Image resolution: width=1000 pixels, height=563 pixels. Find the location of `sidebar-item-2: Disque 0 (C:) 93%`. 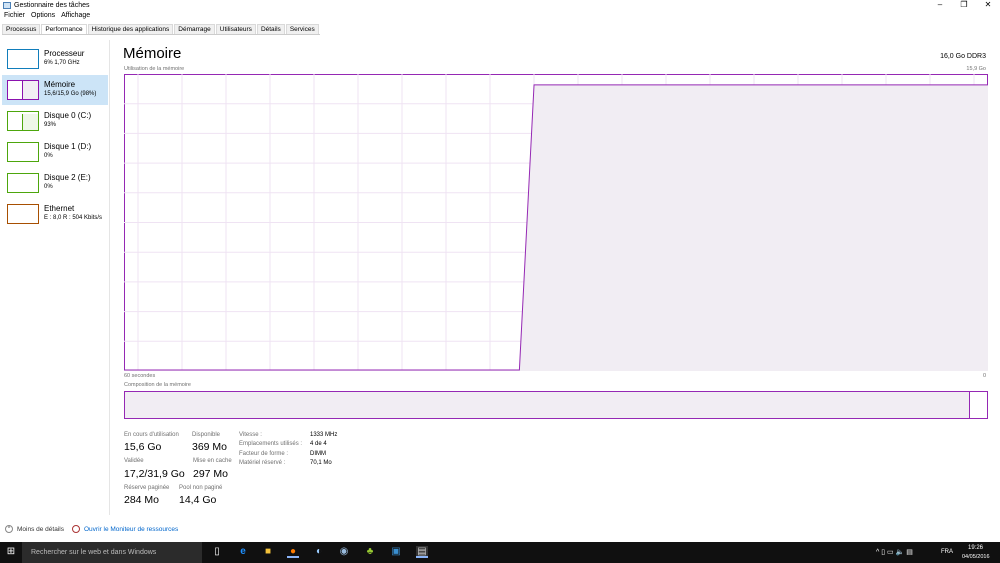

sidebar-item-2: Disque 0 (C:) 93% is located at coordinates (55, 121).